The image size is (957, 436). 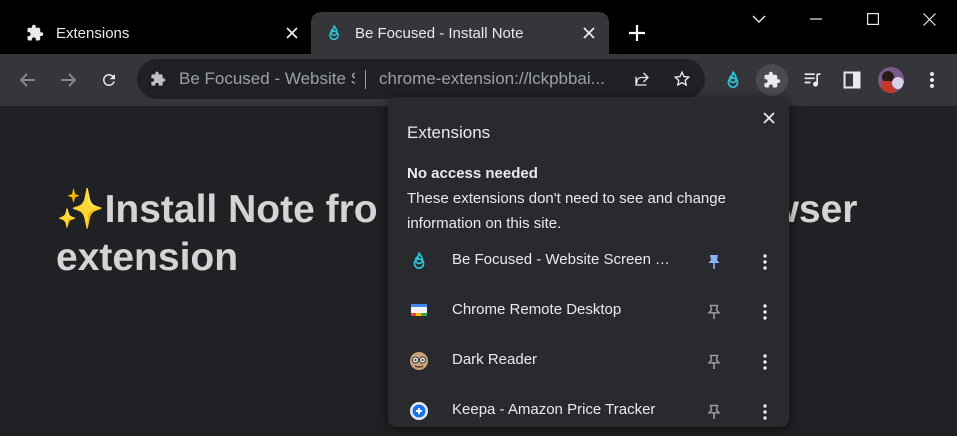 I want to click on back-button, so click(x=28, y=80).